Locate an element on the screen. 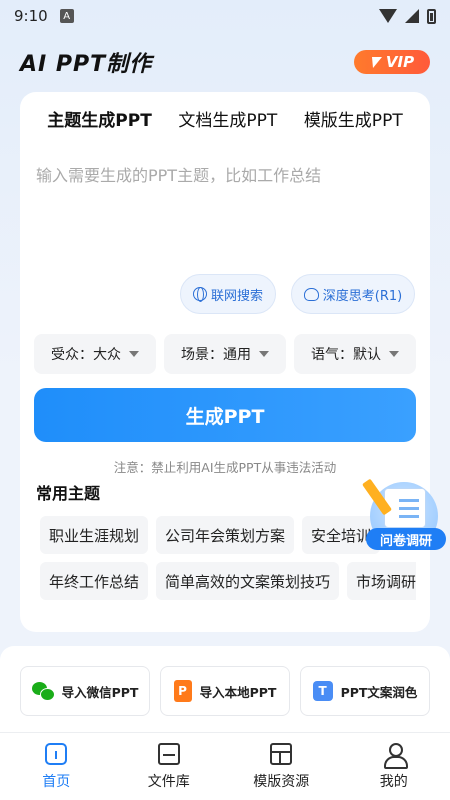  topic-chip: 简单高效的文案策划技巧 is located at coordinates (248, 581).